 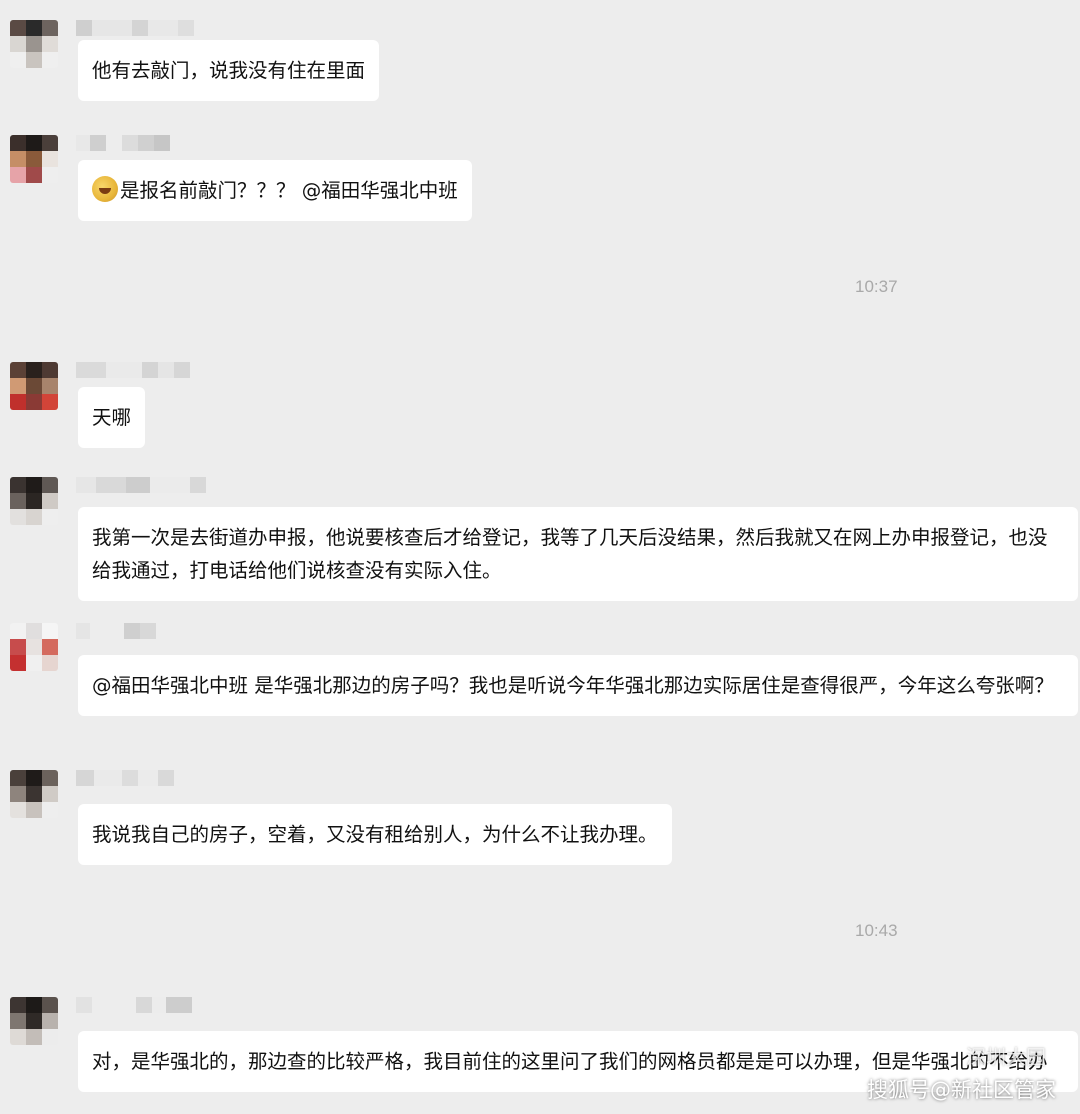 I want to click on timestamp: 10:43, so click(x=876, y=930).